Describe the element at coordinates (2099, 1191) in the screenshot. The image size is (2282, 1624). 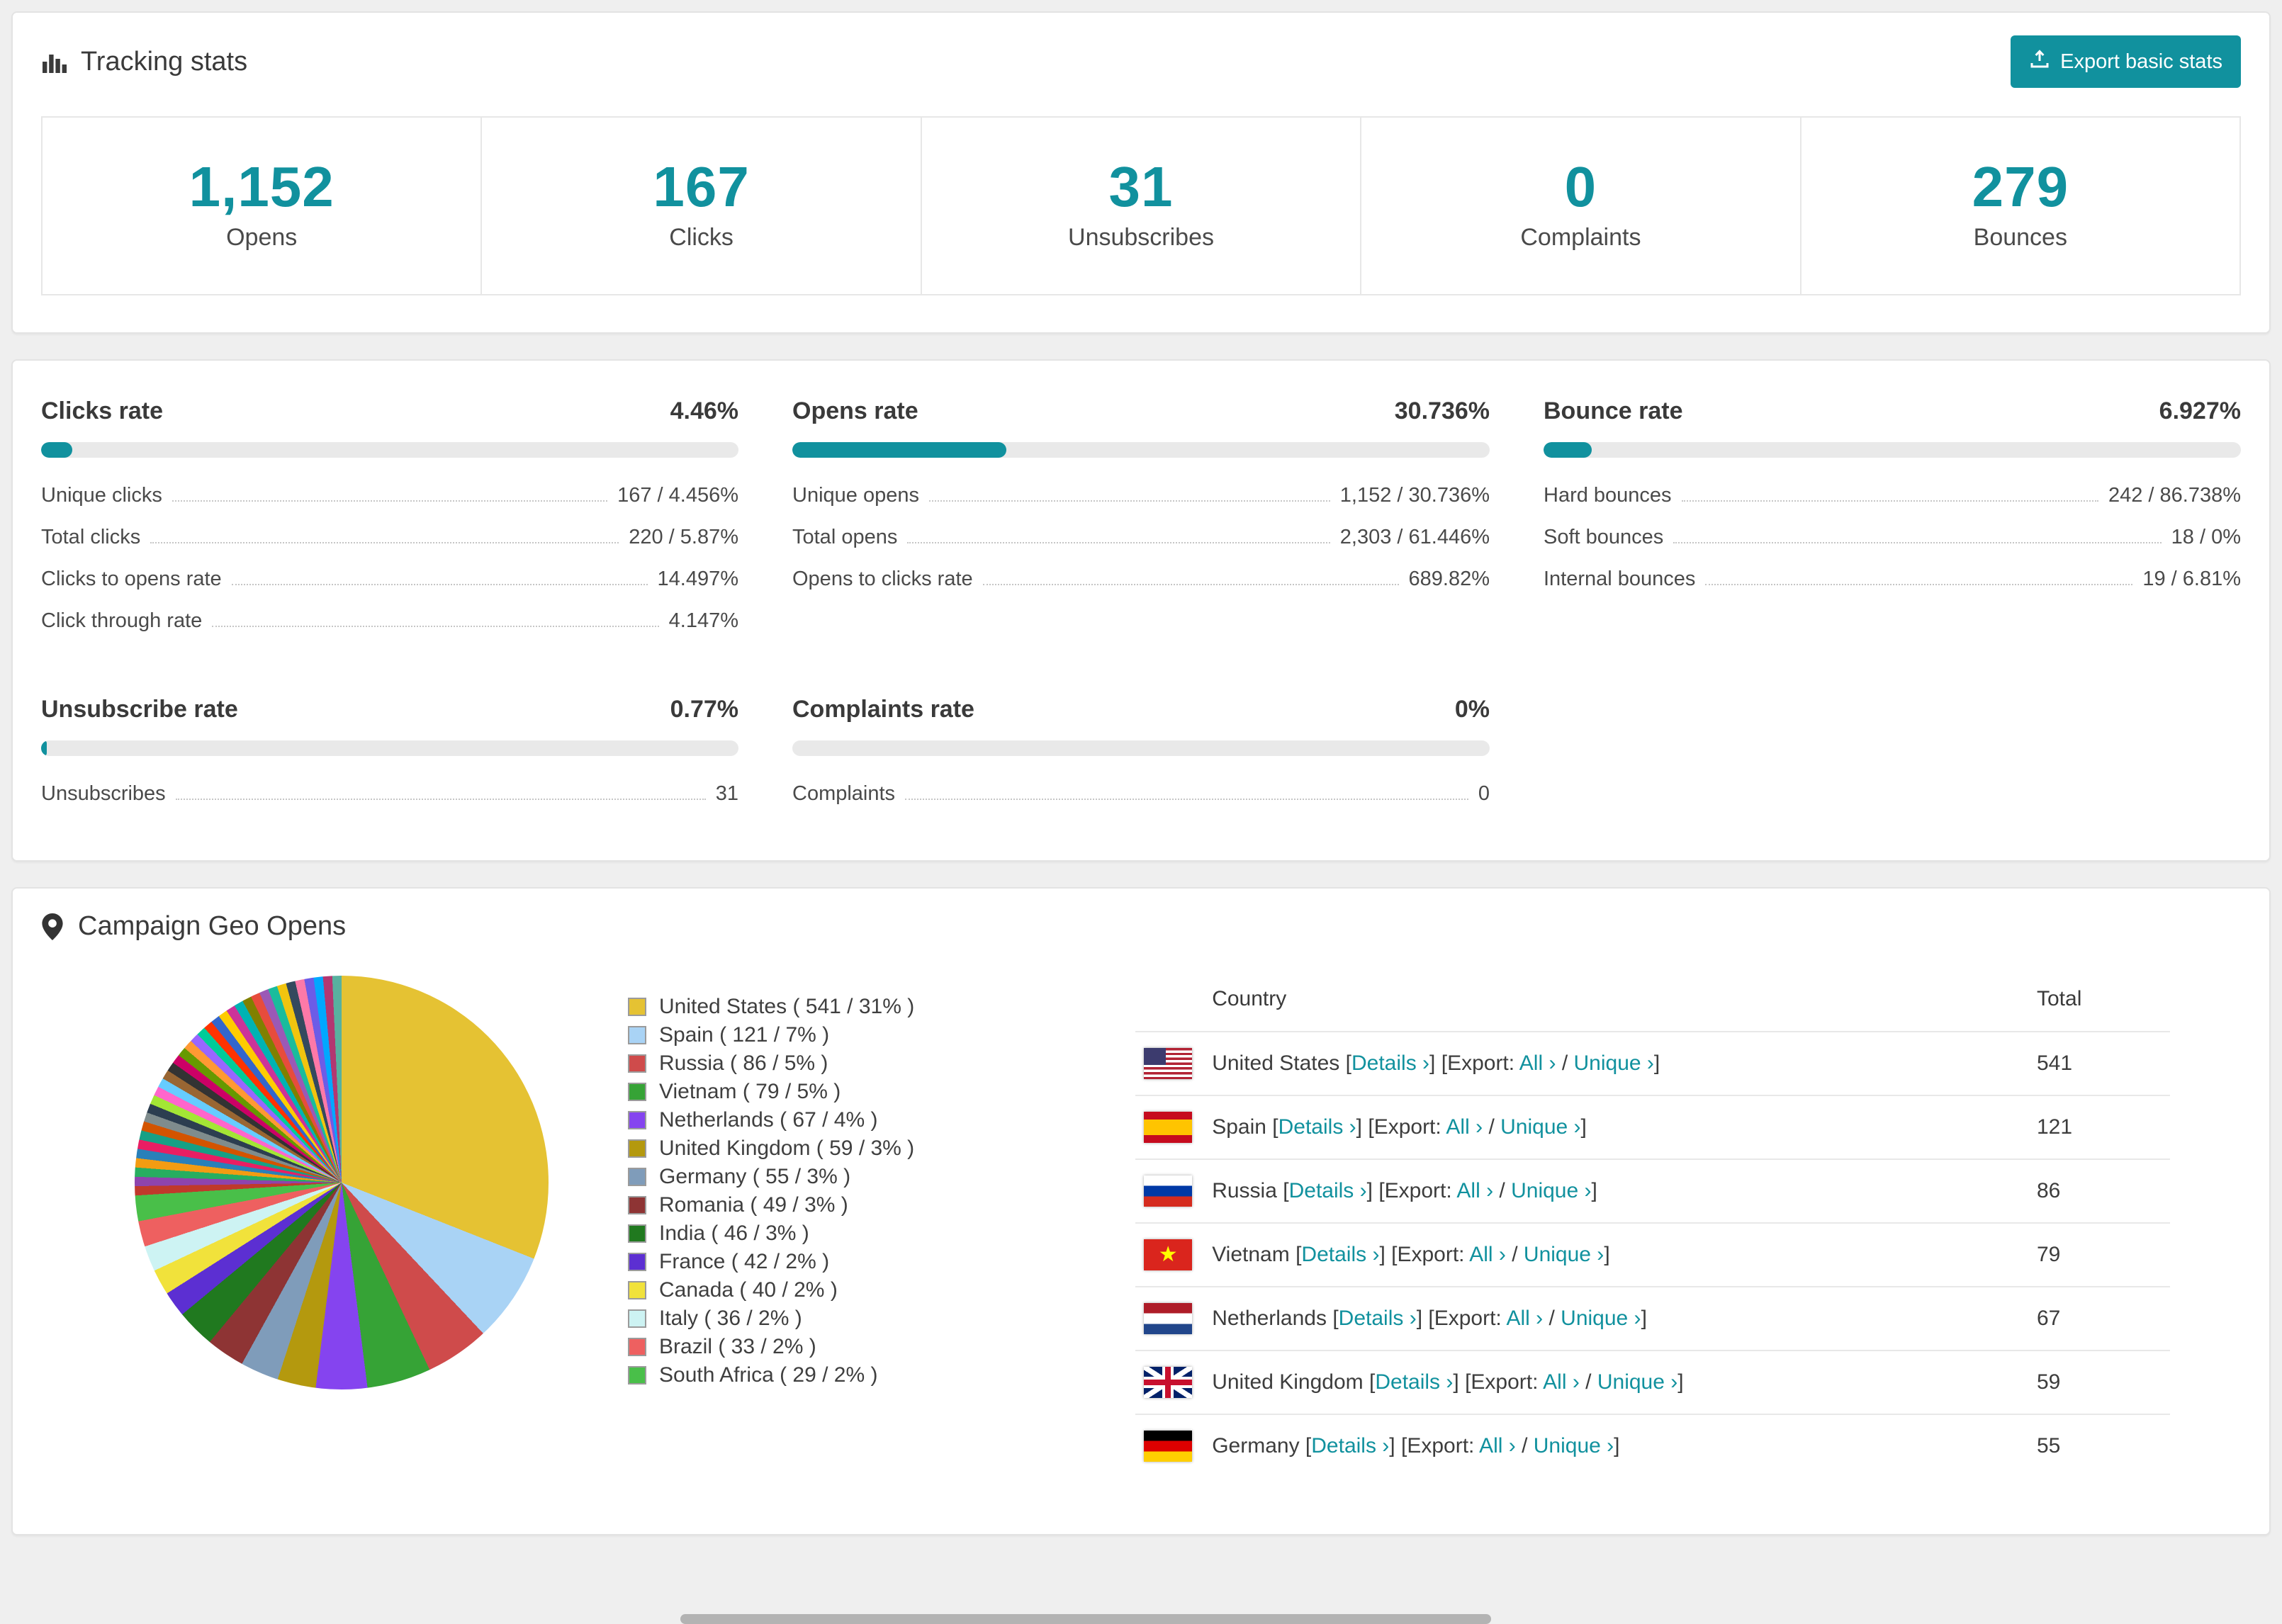
I see `country-total: 86` at that location.